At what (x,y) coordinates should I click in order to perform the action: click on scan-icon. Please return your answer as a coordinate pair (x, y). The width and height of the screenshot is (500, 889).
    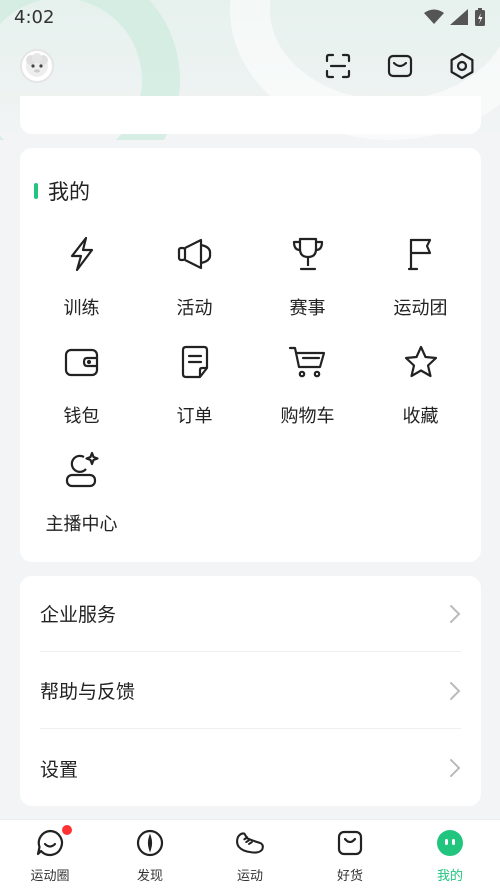
    Looking at the image, I should click on (338, 66).